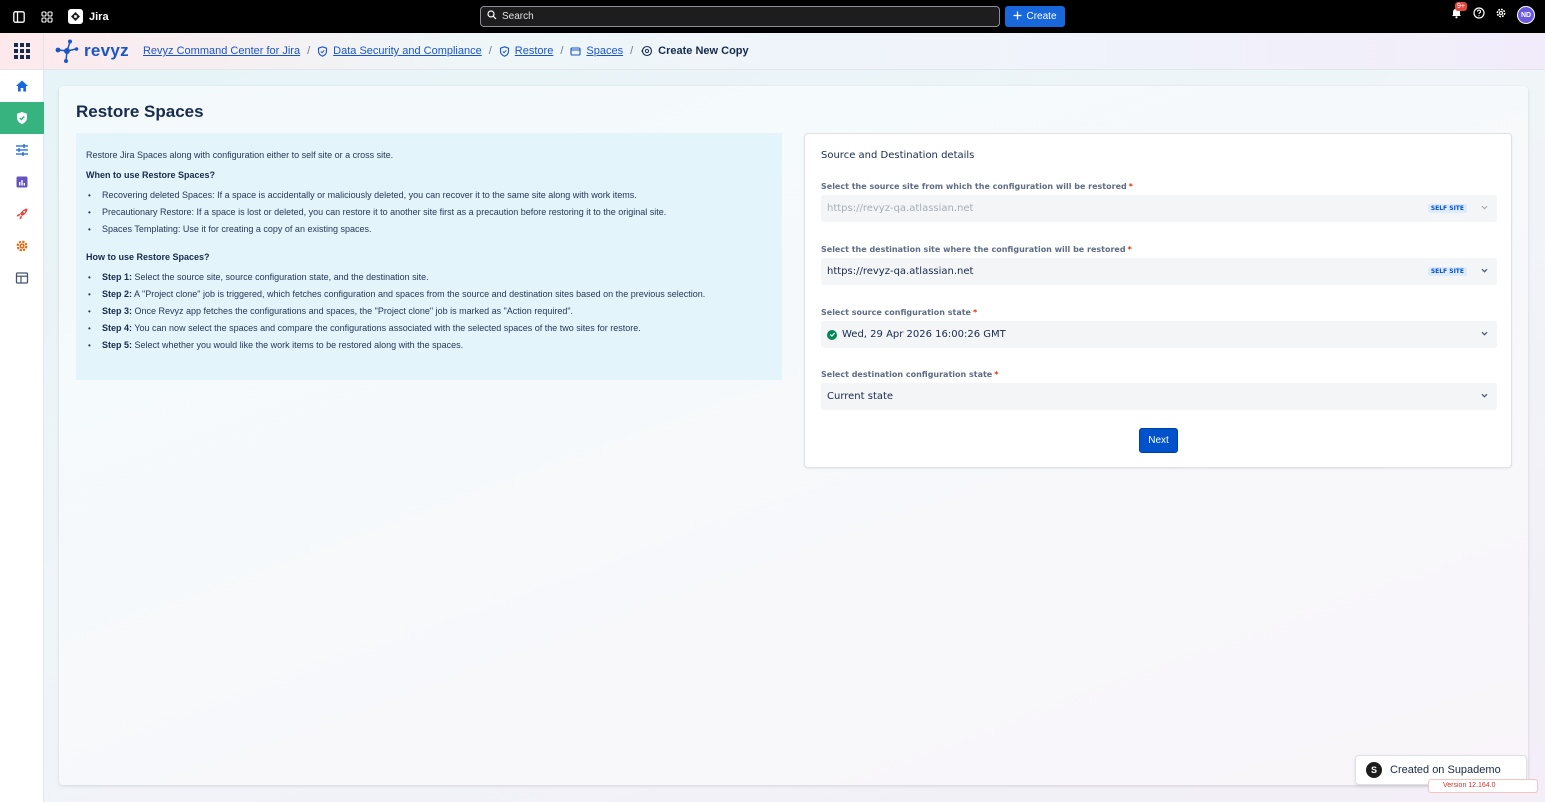  I want to click on sidebar-item-settings, so click(22, 246).